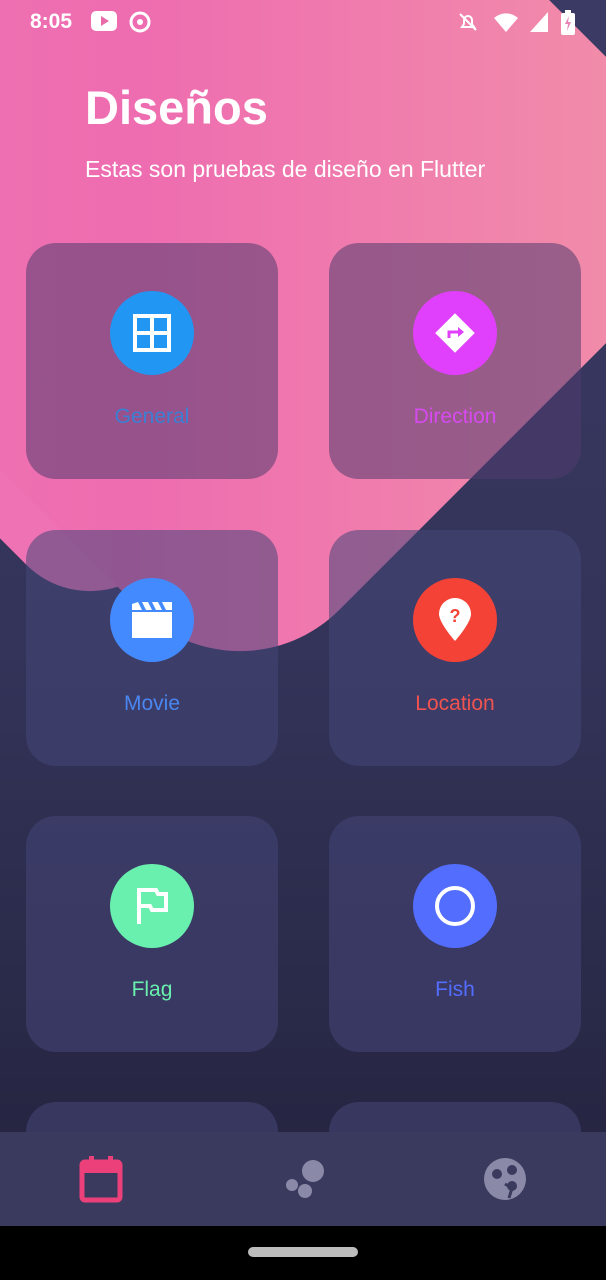 Image resolution: width=606 pixels, height=1280 pixels. I want to click on youtube-icon, so click(104, 24).